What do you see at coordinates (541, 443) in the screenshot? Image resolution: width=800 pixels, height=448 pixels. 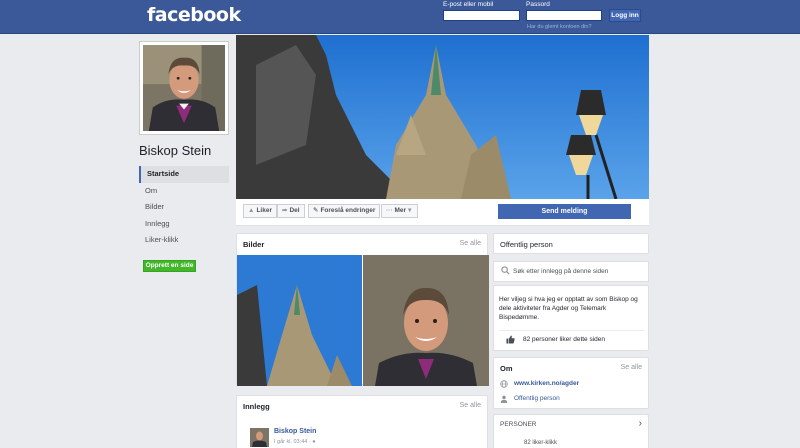 I see `persons-count: 82 liker-klikk` at bounding box center [541, 443].